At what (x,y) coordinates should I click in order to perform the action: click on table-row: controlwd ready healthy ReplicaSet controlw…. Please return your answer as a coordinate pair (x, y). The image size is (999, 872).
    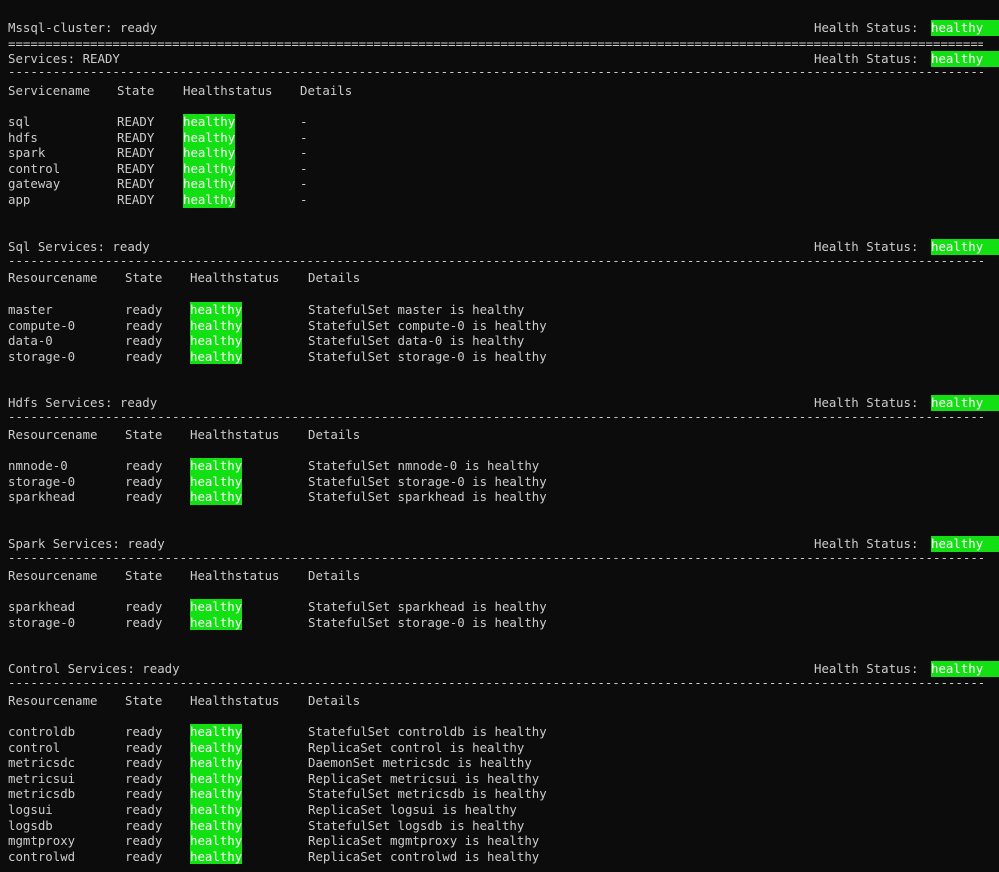
    Looking at the image, I should click on (498, 856).